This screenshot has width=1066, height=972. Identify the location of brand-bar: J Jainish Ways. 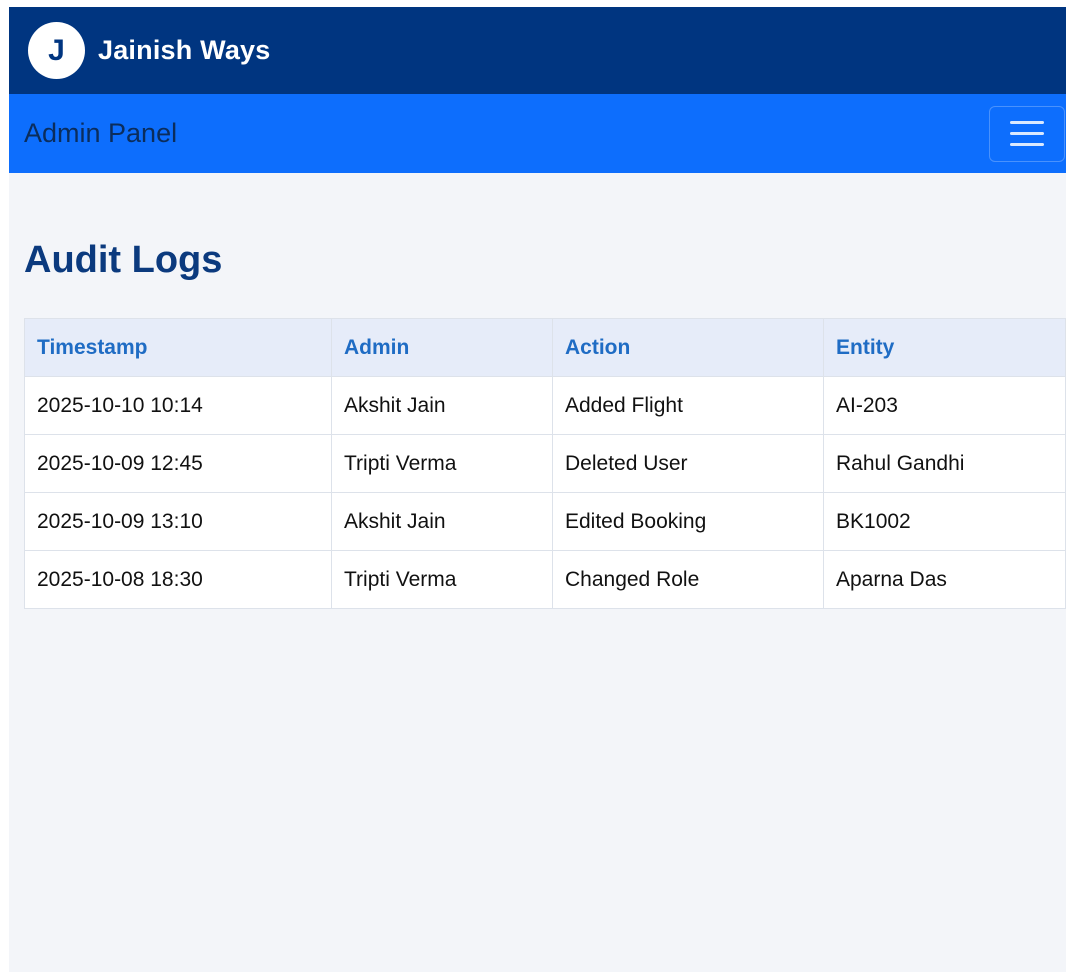
(537, 50).